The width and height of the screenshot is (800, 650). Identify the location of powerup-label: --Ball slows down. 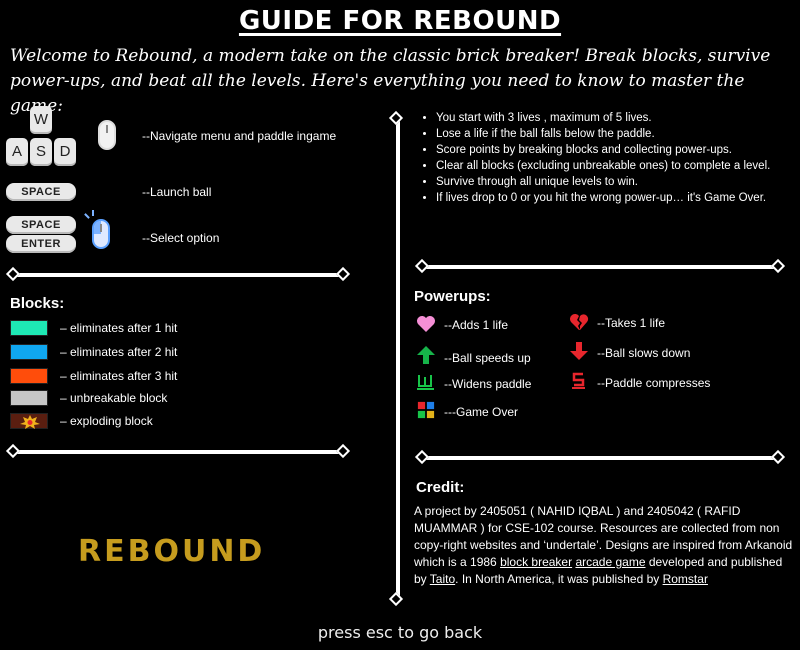
(644, 353).